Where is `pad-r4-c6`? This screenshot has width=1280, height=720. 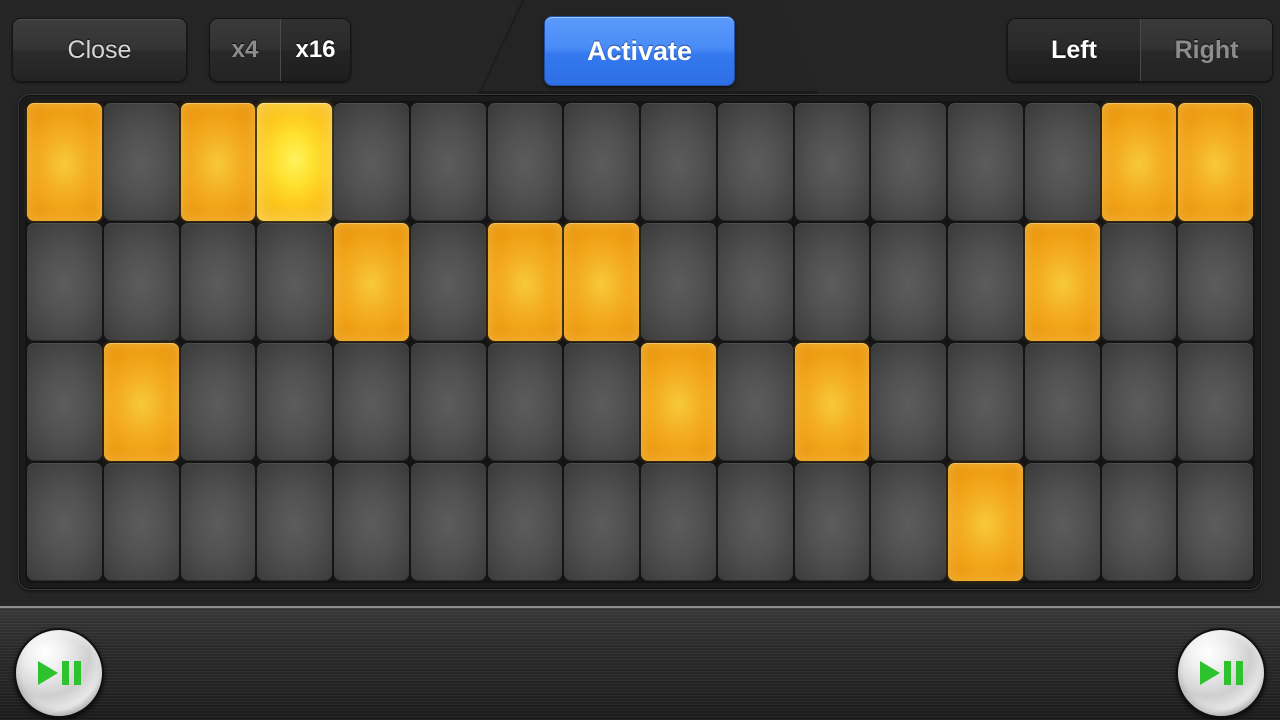 pad-r4-c6 is located at coordinates (448, 522).